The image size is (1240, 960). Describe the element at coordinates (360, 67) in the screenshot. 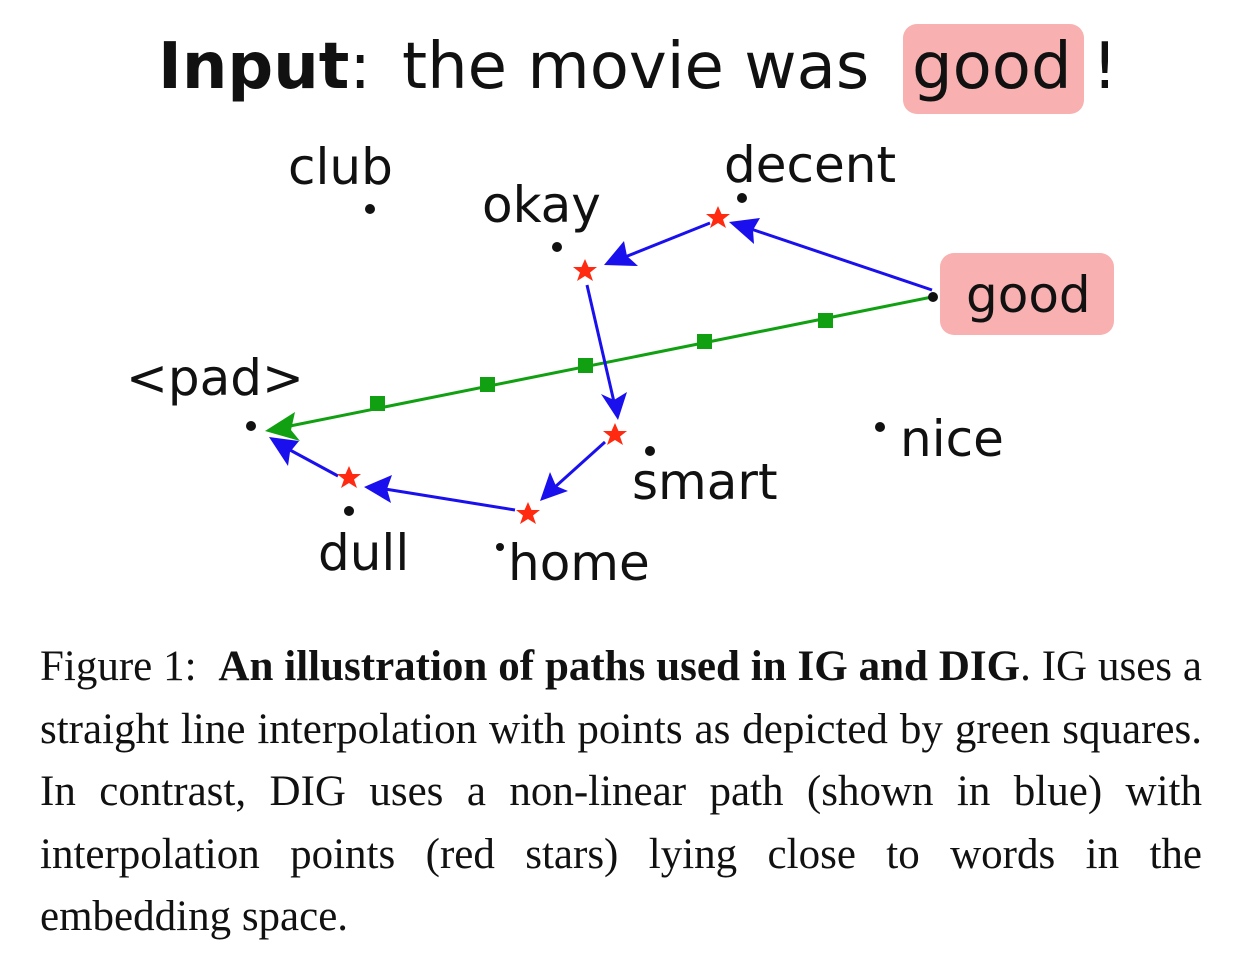

I see `input-colon: :` at that location.